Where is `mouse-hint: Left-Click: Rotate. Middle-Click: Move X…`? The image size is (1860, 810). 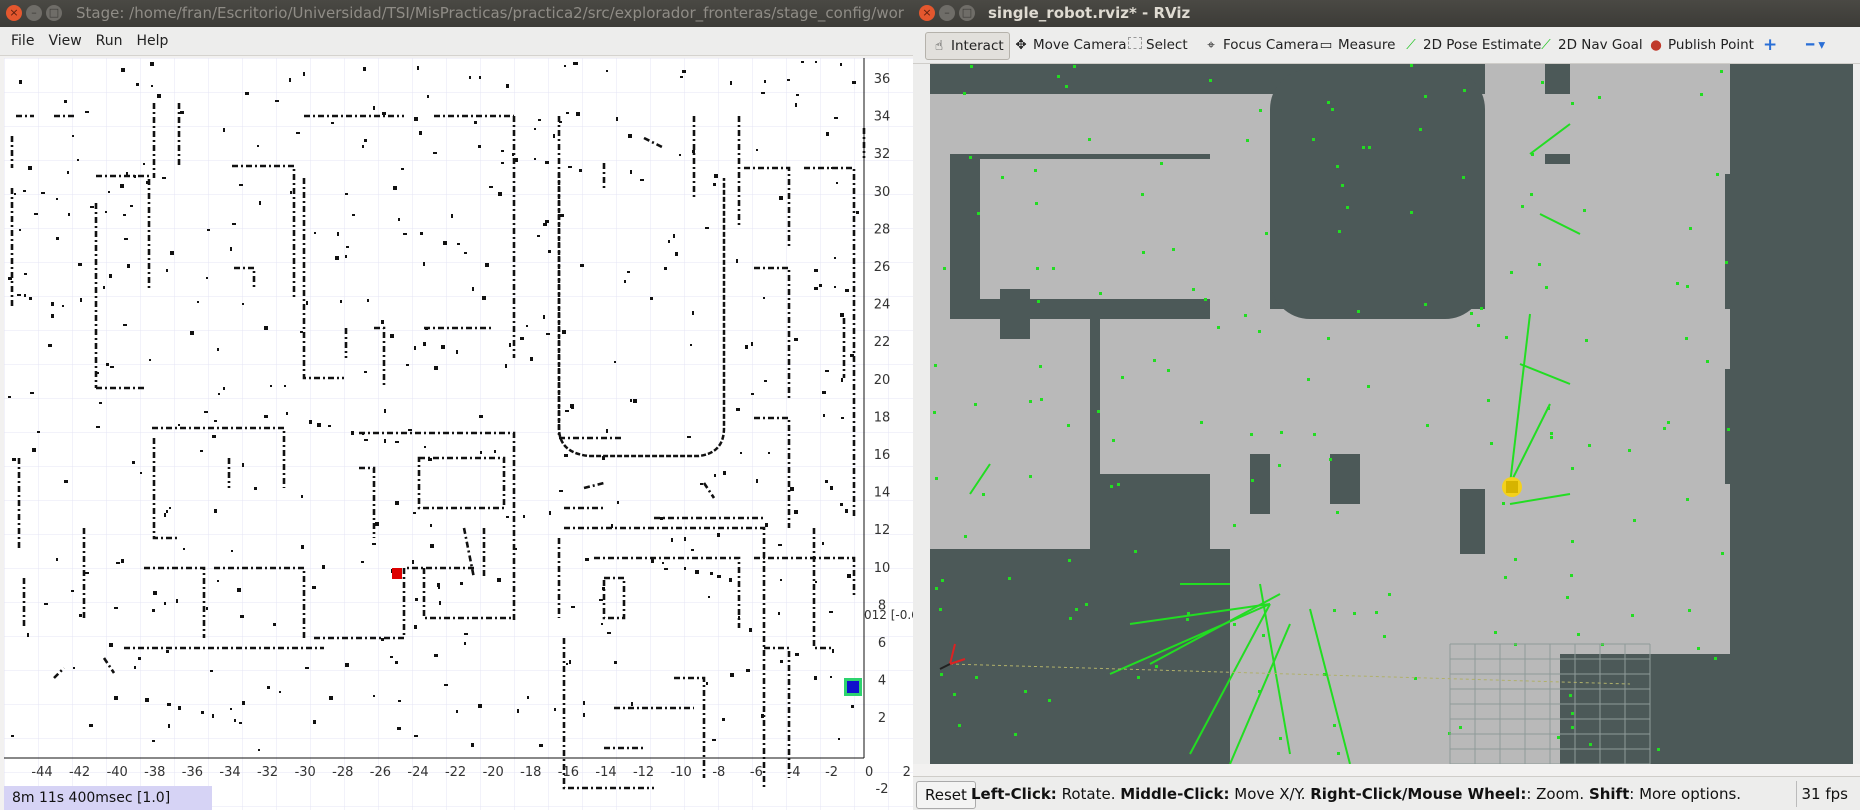 mouse-hint: Left-Click: Rotate. Middle-Click: Move X… is located at coordinates (1356, 794).